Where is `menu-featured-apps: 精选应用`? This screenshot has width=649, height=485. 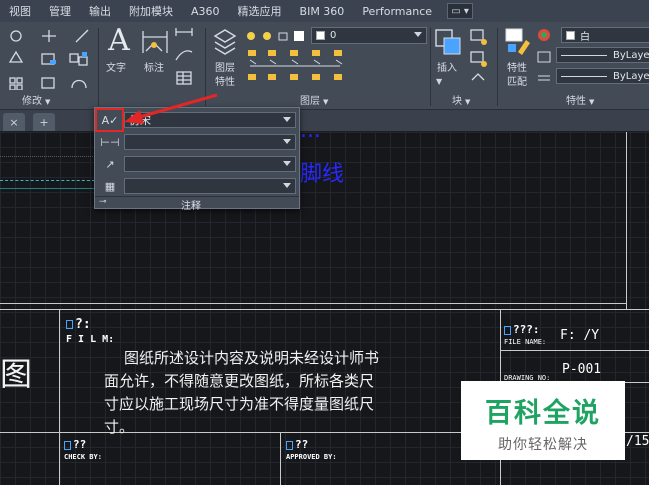 menu-featured-apps: 精选应用 is located at coordinates (260, 11).